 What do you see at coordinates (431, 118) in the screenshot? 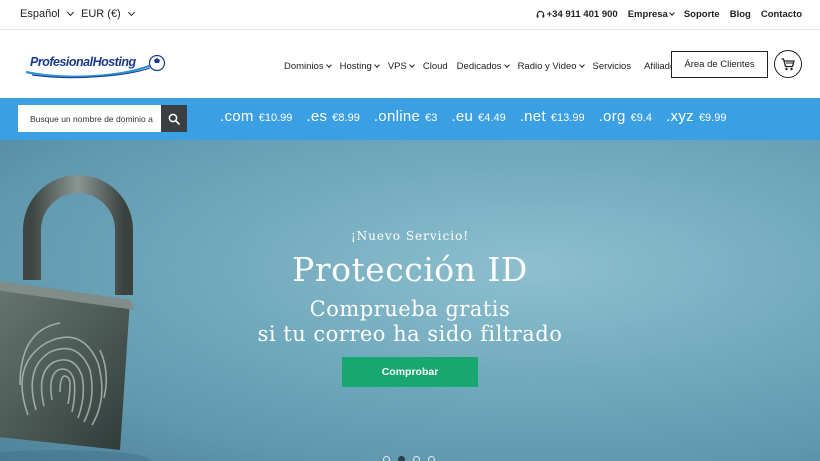
I see `tld-price: €3` at bounding box center [431, 118].